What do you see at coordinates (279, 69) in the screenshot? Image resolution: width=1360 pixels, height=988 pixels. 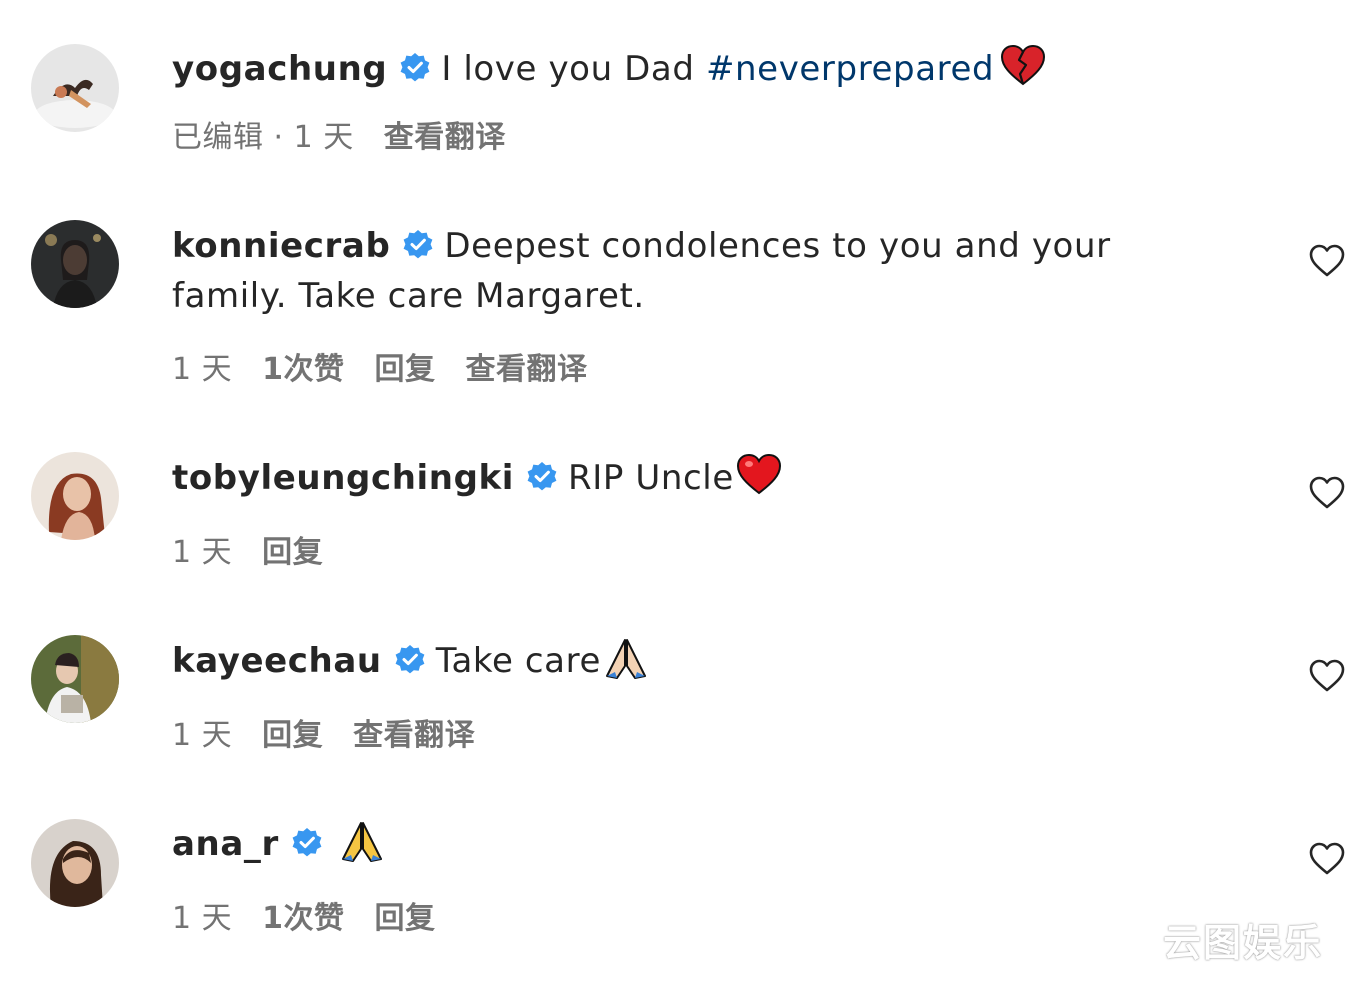 I see `username: yogachung` at bounding box center [279, 69].